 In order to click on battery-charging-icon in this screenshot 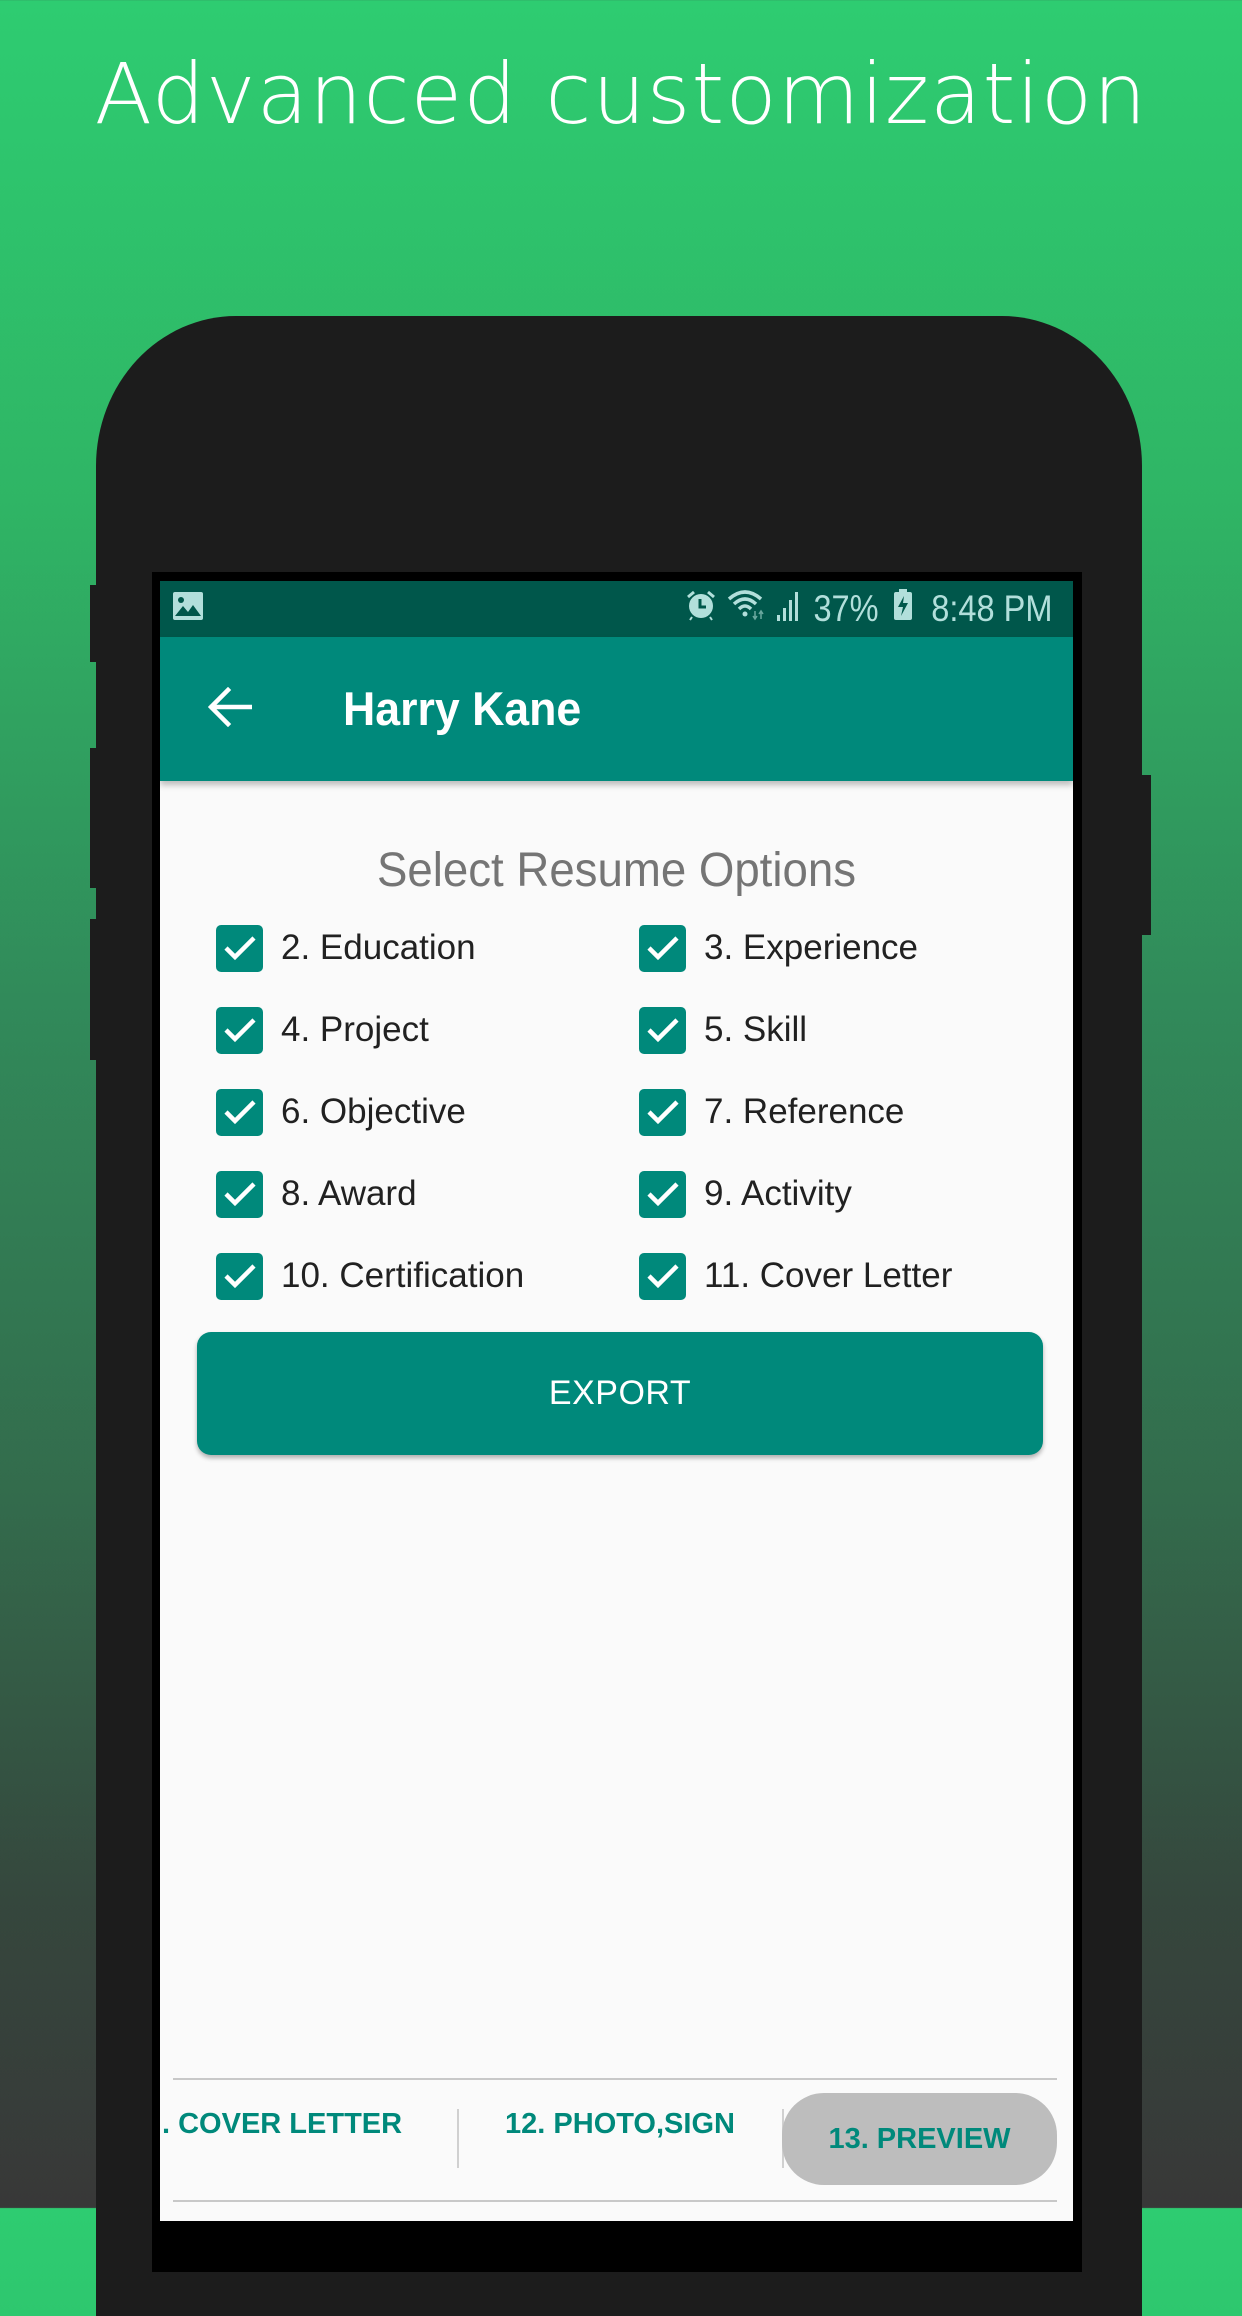, I will do `click(903, 609)`.